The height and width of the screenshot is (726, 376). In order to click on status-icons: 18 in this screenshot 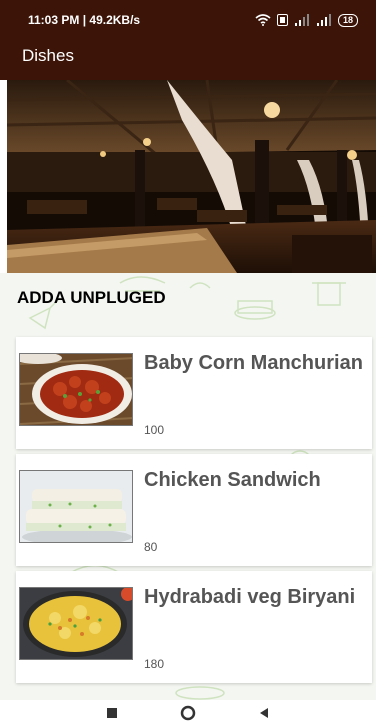, I will do `click(306, 20)`.